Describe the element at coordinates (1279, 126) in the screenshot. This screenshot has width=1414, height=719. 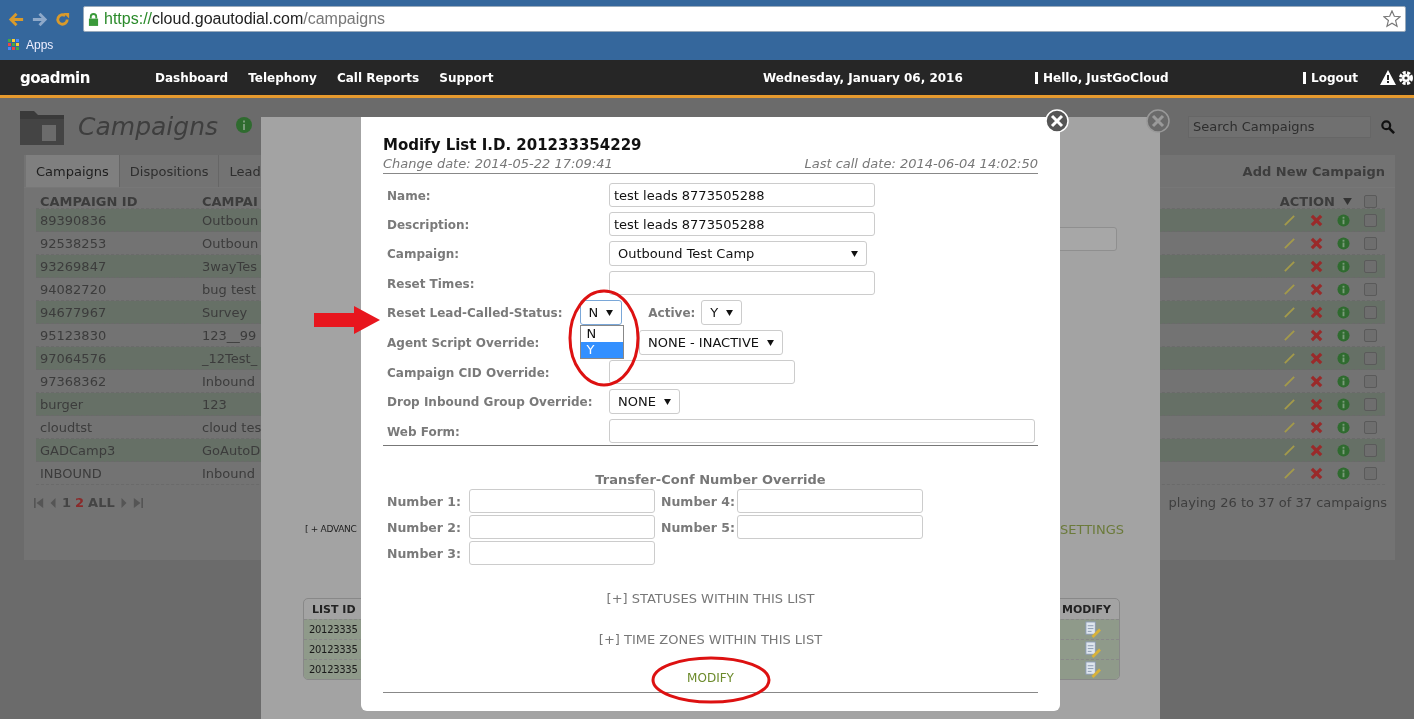
I see `search-field: Search Campaigns` at that location.